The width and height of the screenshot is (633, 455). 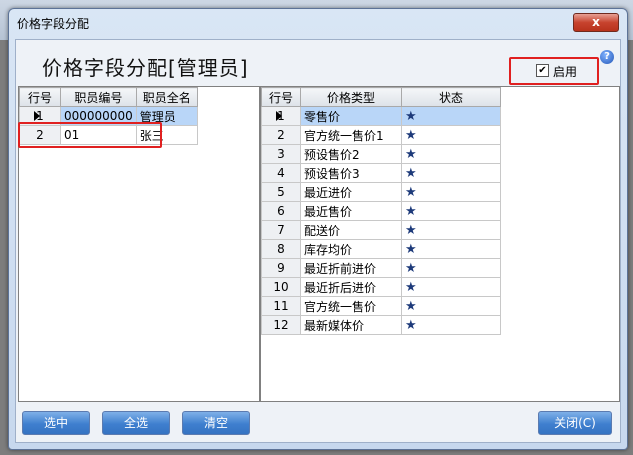 I want to click on price-type: 最新媒体价, so click(x=351, y=325).